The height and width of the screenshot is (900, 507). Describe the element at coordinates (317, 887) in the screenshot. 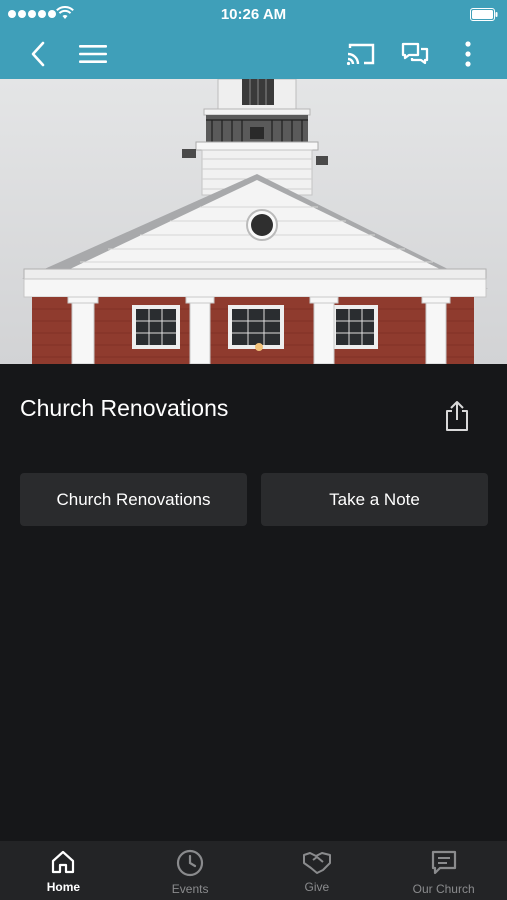

I see `tab-give-label: Give` at that location.